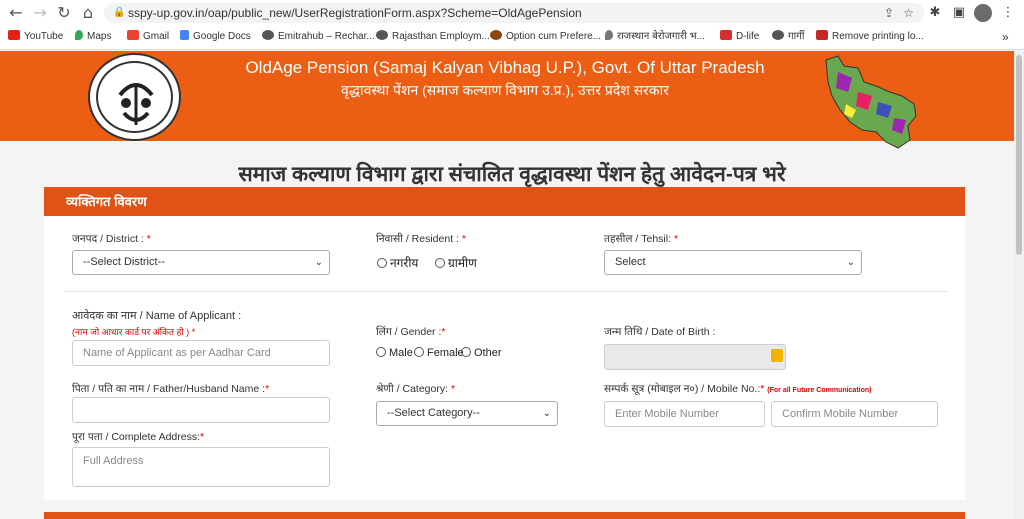  I want to click on resident-urban-radio: नगरीय, so click(397, 262).